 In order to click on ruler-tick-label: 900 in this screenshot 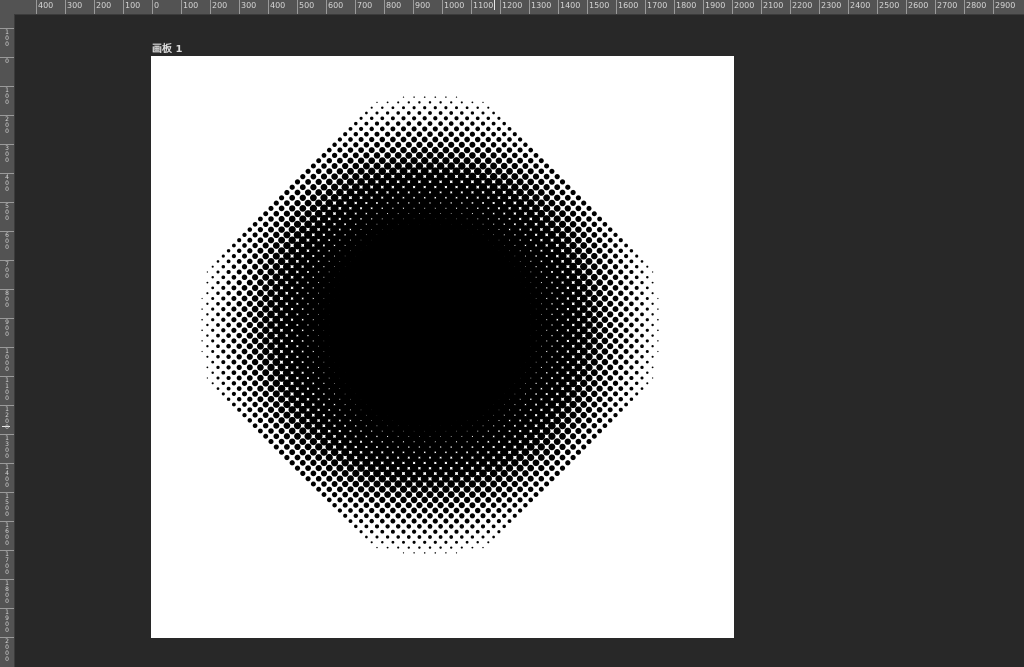, I will do `click(7, 328)`.